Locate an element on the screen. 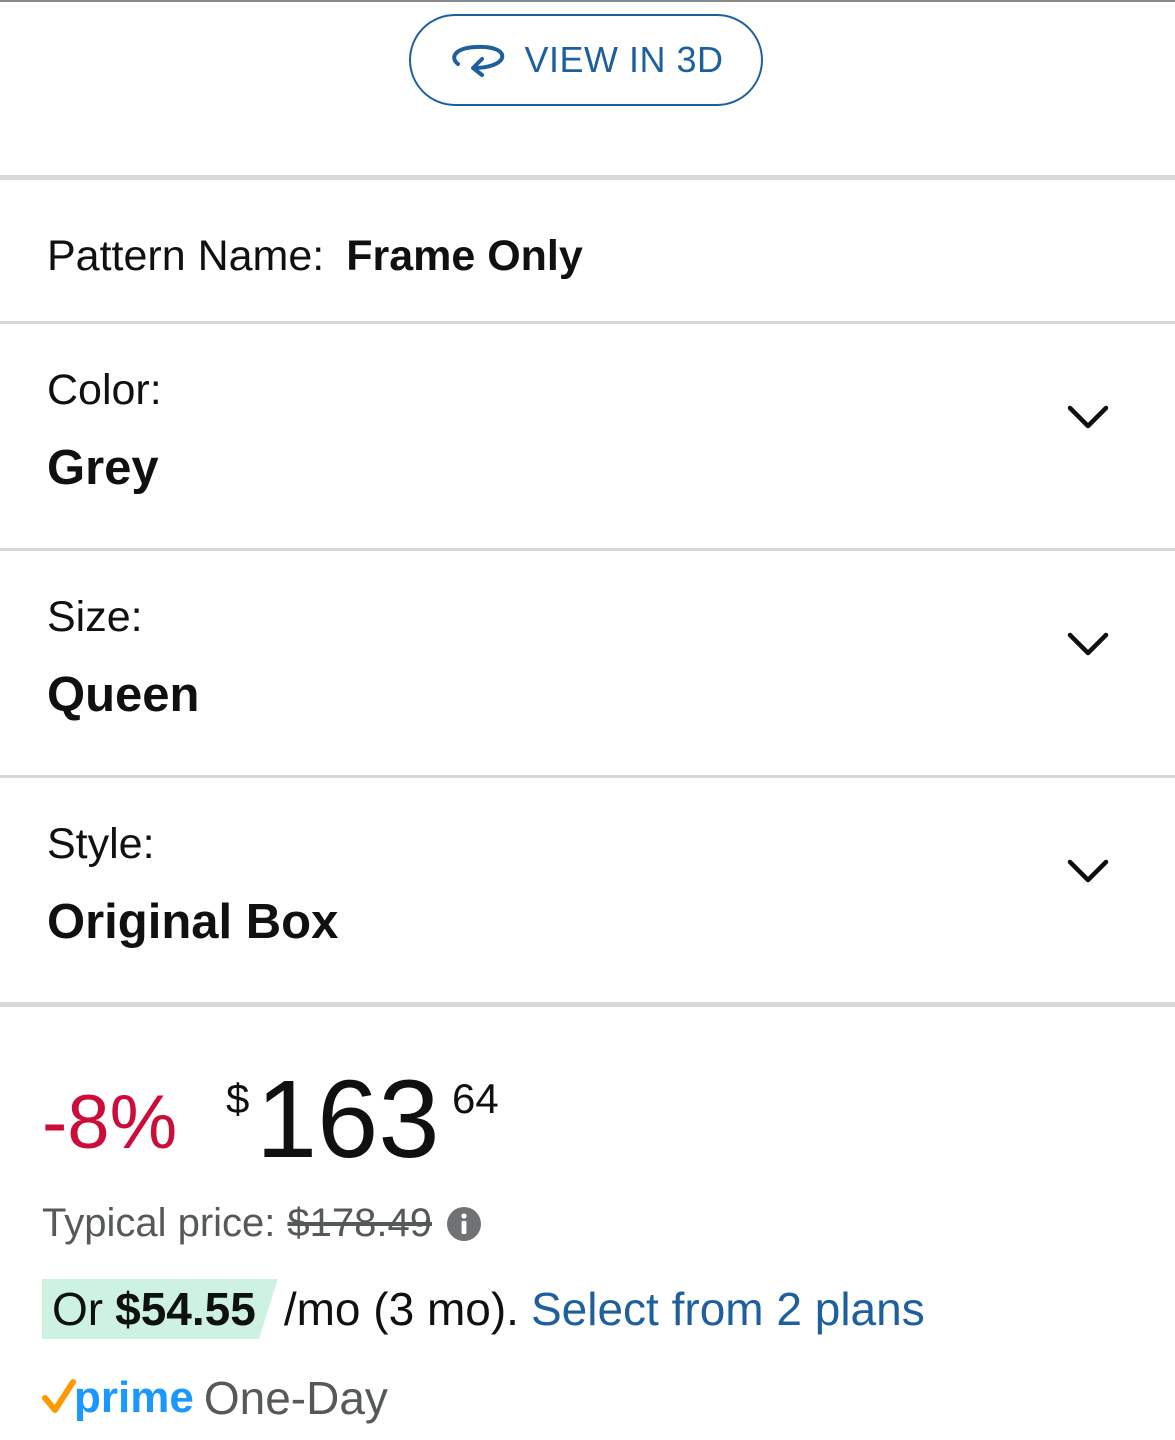 This screenshot has width=1175, height=1440. typical-price-label: Typical price: is located at coordinates (159, 1223).